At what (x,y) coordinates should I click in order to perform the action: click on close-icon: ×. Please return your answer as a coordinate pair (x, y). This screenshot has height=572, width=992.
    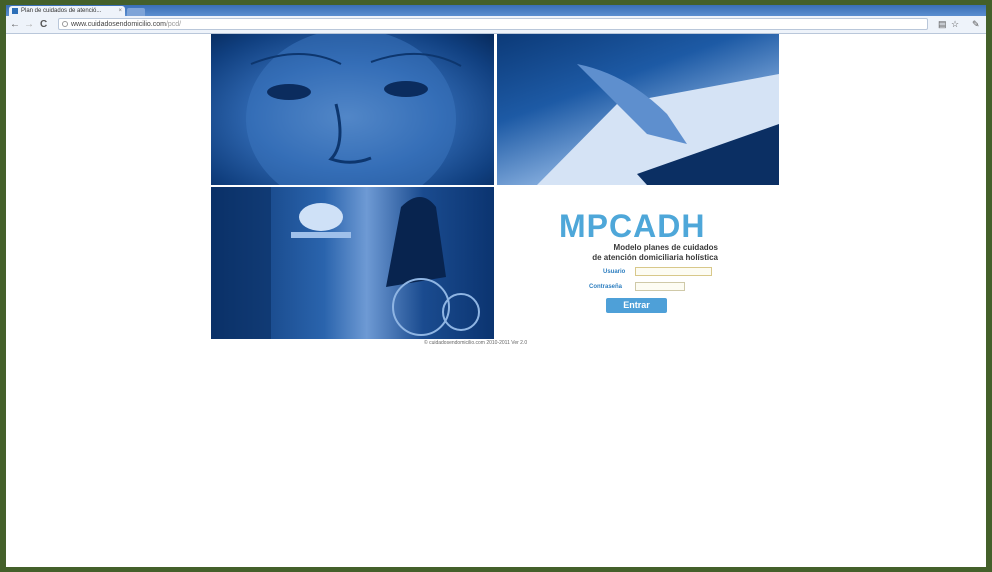
    Looking at the image, I should click on (120, 11).